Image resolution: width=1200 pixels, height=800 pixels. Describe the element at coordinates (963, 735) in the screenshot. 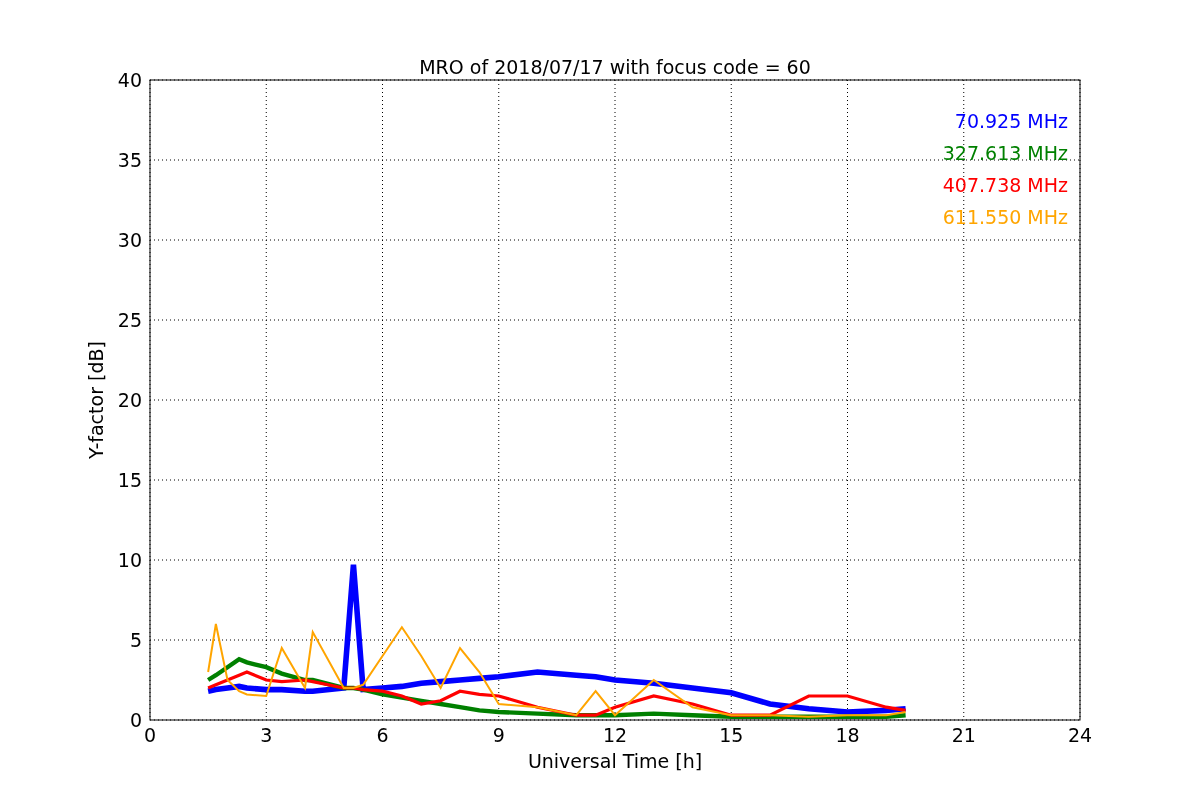

I see `x-tick-label: 21` at that location.